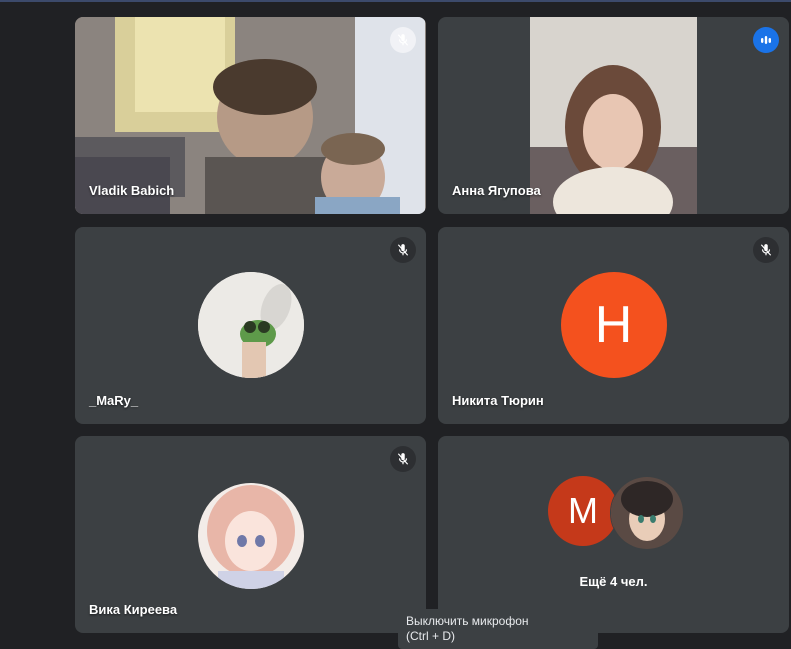 This screenshot has height=649, width=791. Describe the element at coordinates (498, 629) in the screenshot. I see `mute-tooltip: Выключить микрофон (Ctrl + D)` at that location.